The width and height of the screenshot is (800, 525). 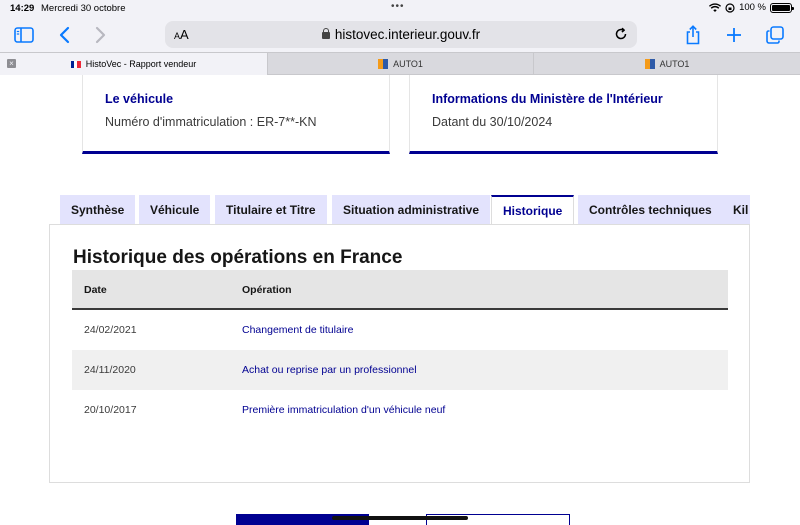 What do you see at coordinates (775, 35) in the screenshot?
I see `tab-overview-icon` at bounding box center [775, 35].